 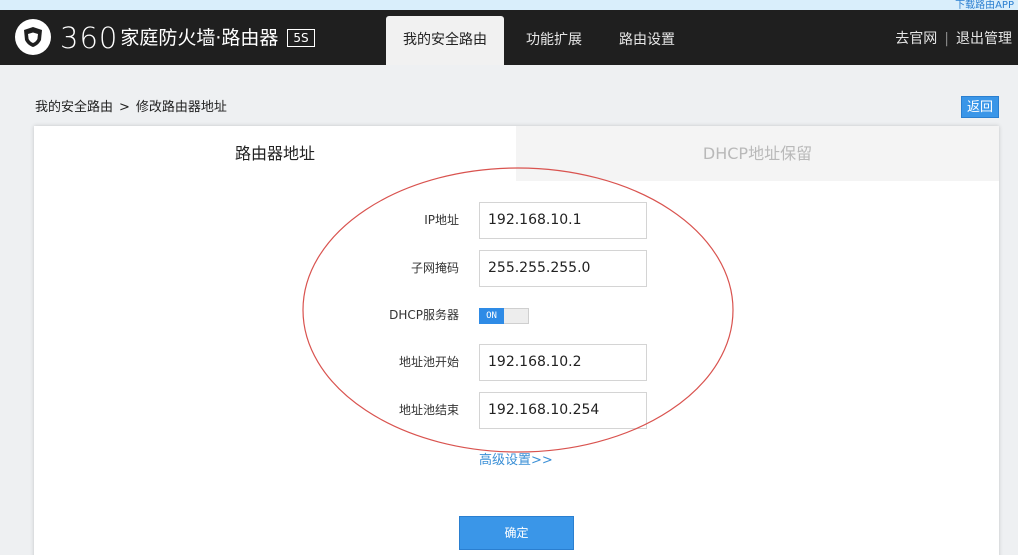 I want to click on subnet-mask-input: 255.255.255.0, so click(x=563, y=268).